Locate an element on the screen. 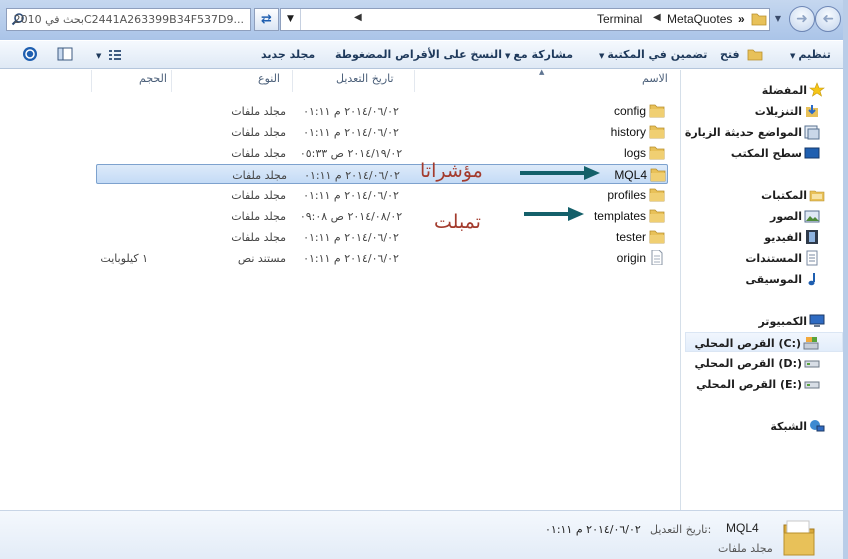 Image resolution: width=848 pixels, height=559 pixels. nav-recent-places: المواضع حديثة الزيارة is located at coordinates (764, 132).